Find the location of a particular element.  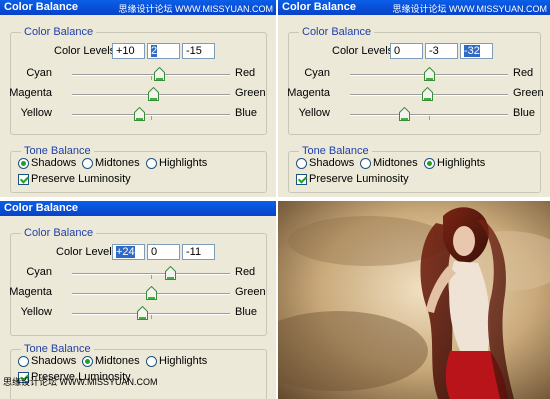

color-level-input-3: -11 is located at coordinates (198, 252).